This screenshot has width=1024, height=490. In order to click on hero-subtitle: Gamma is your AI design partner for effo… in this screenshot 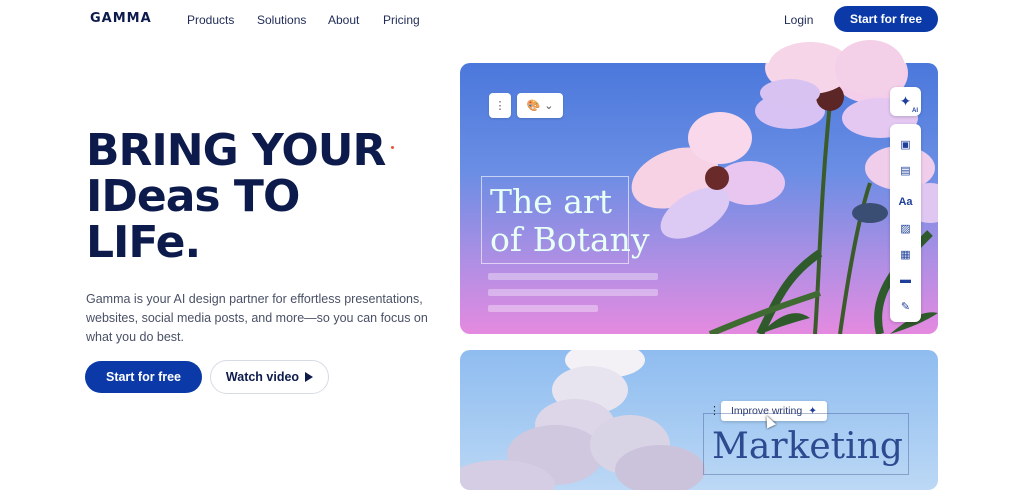, I will do `click(257, 318)`.